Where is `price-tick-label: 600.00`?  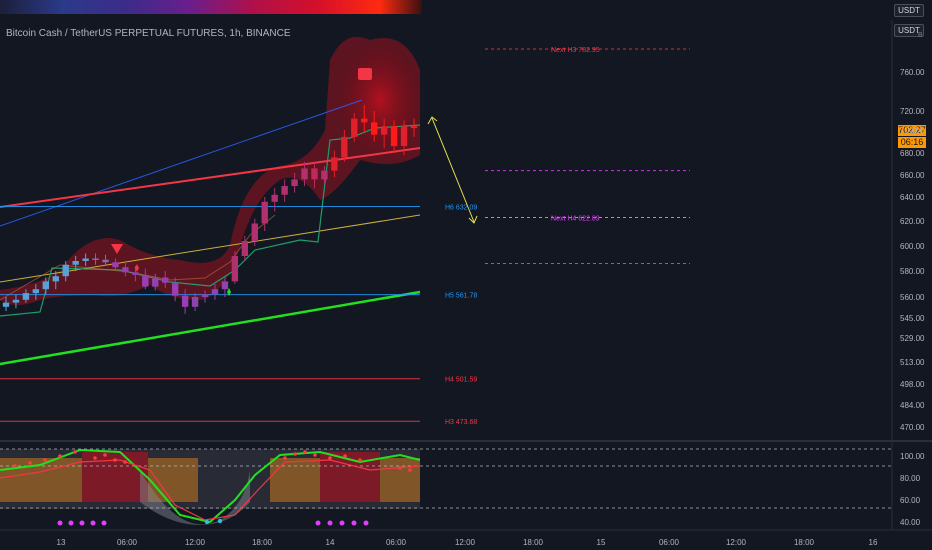
price-tick-label: 600.00 is located at coordinates (912, 246).